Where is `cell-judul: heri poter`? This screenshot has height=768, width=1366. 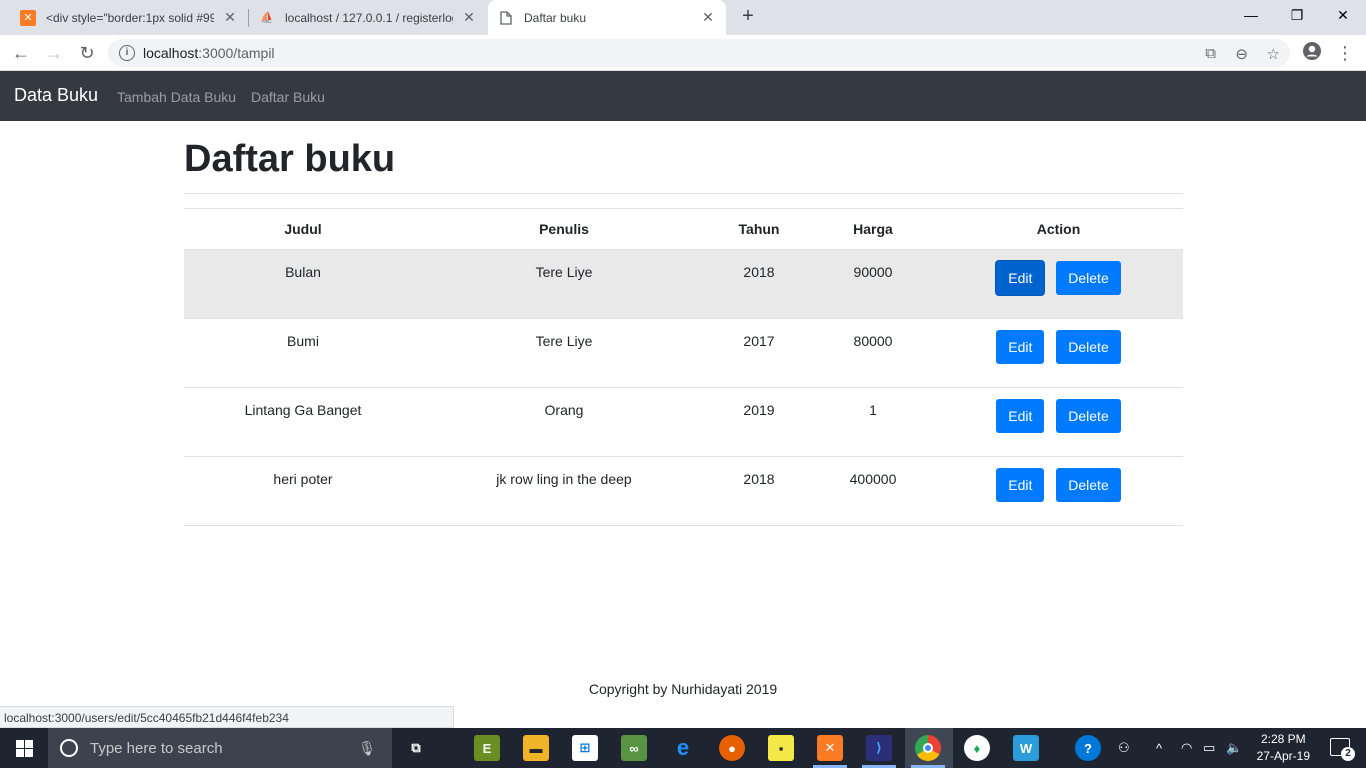
cell-judul: heri poter is located at coordinates (303, 491).